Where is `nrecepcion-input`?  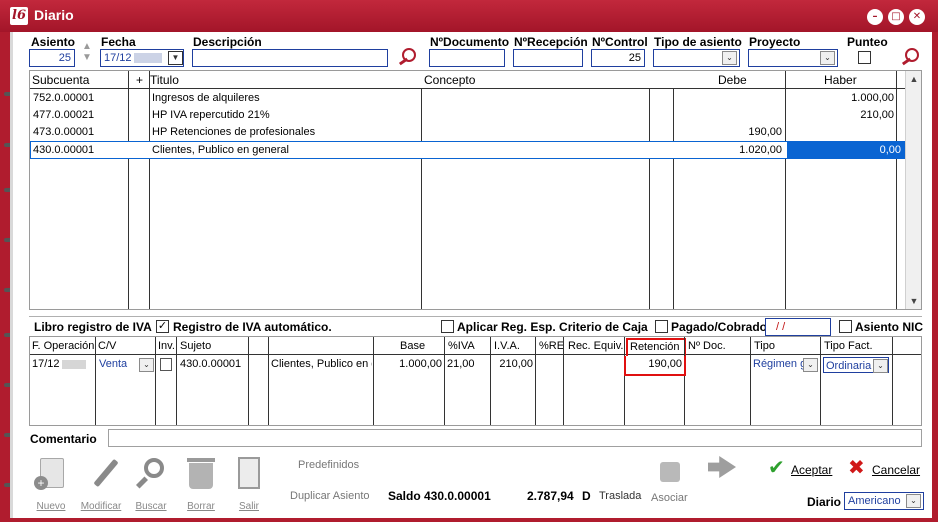
nrecepcion-input is located at coordinates (548, 58).